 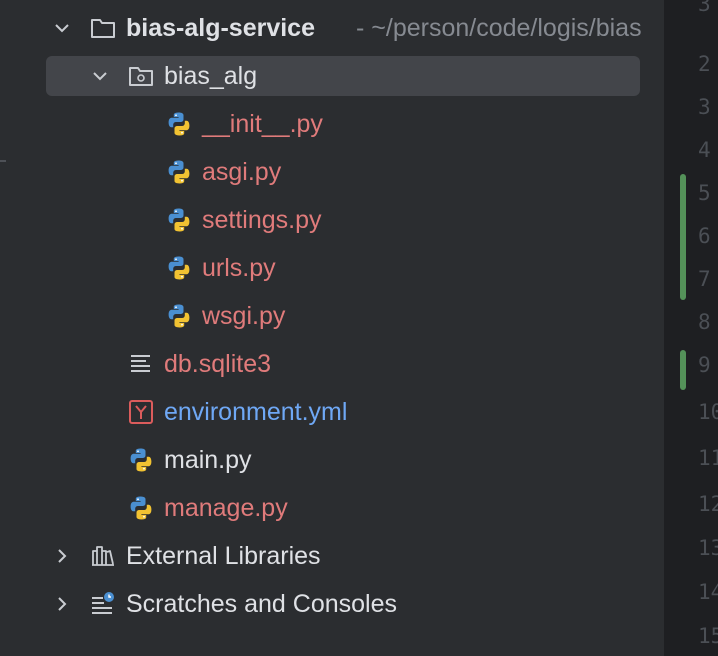 I want to click on external-libraries-label: External Libraries, so click(x=223, y=556).